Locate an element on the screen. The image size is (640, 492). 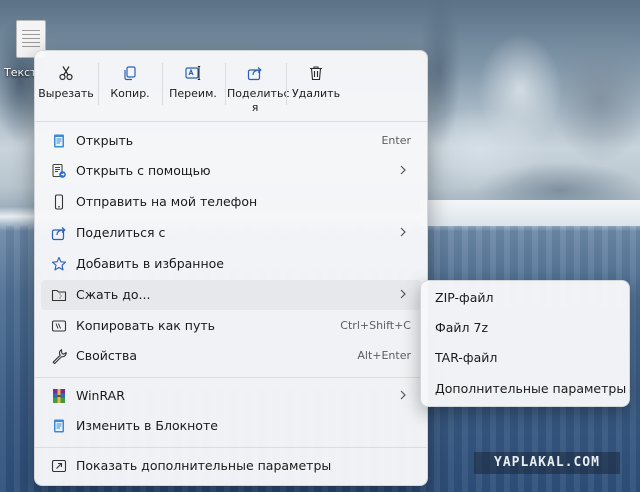
menu-item-edit-notepad-label: Изменить в Блокноте is located at coordinates (147, 425).